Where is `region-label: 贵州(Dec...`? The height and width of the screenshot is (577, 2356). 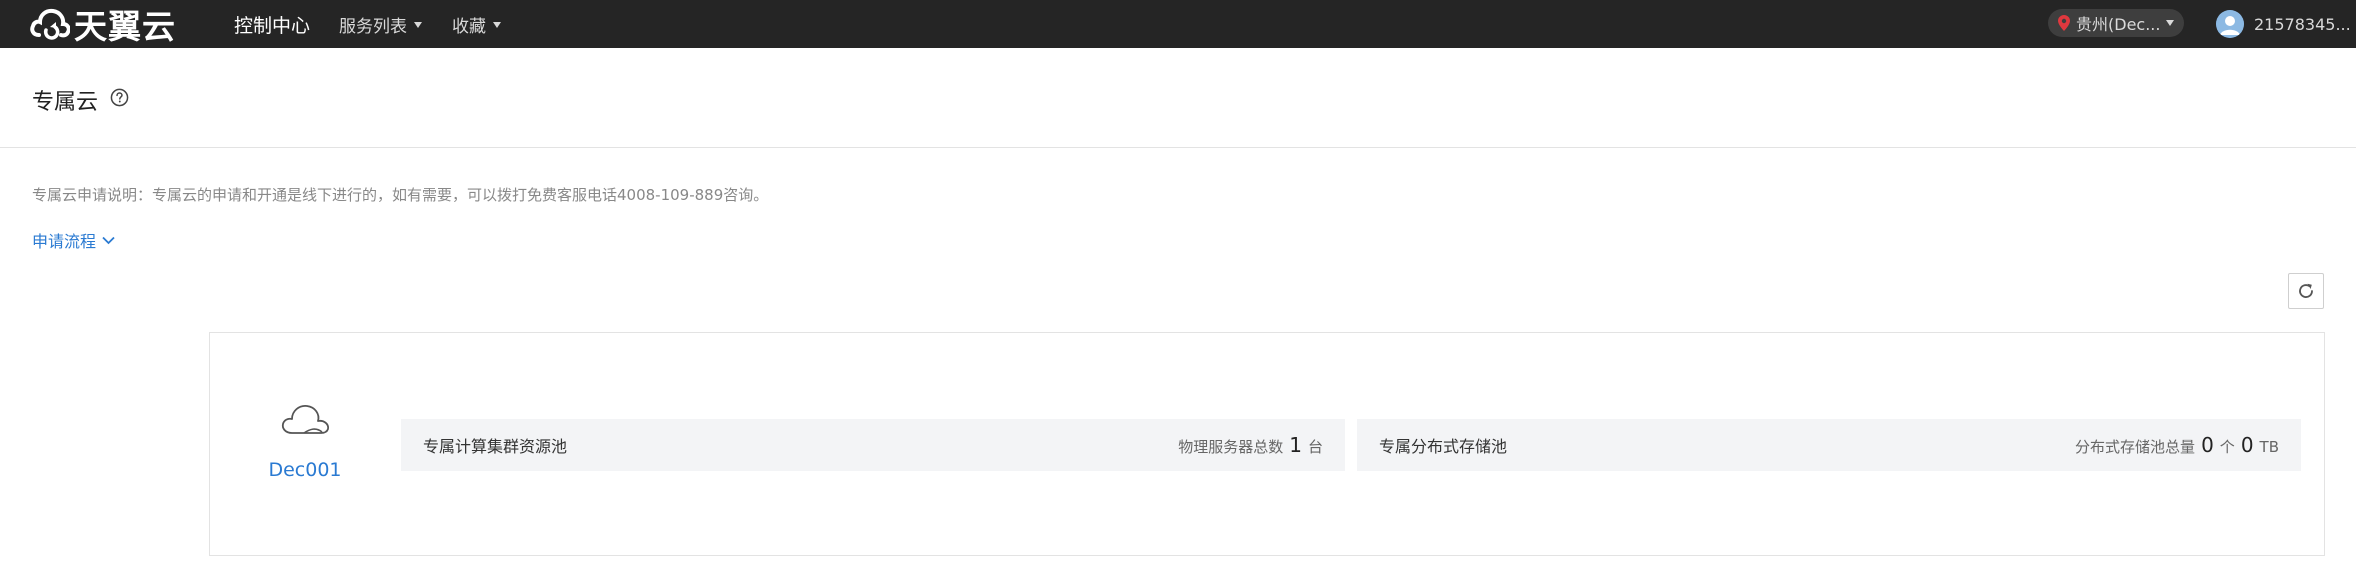
region-label: 贵州(Dec... is located at coordinates (2118, 24).